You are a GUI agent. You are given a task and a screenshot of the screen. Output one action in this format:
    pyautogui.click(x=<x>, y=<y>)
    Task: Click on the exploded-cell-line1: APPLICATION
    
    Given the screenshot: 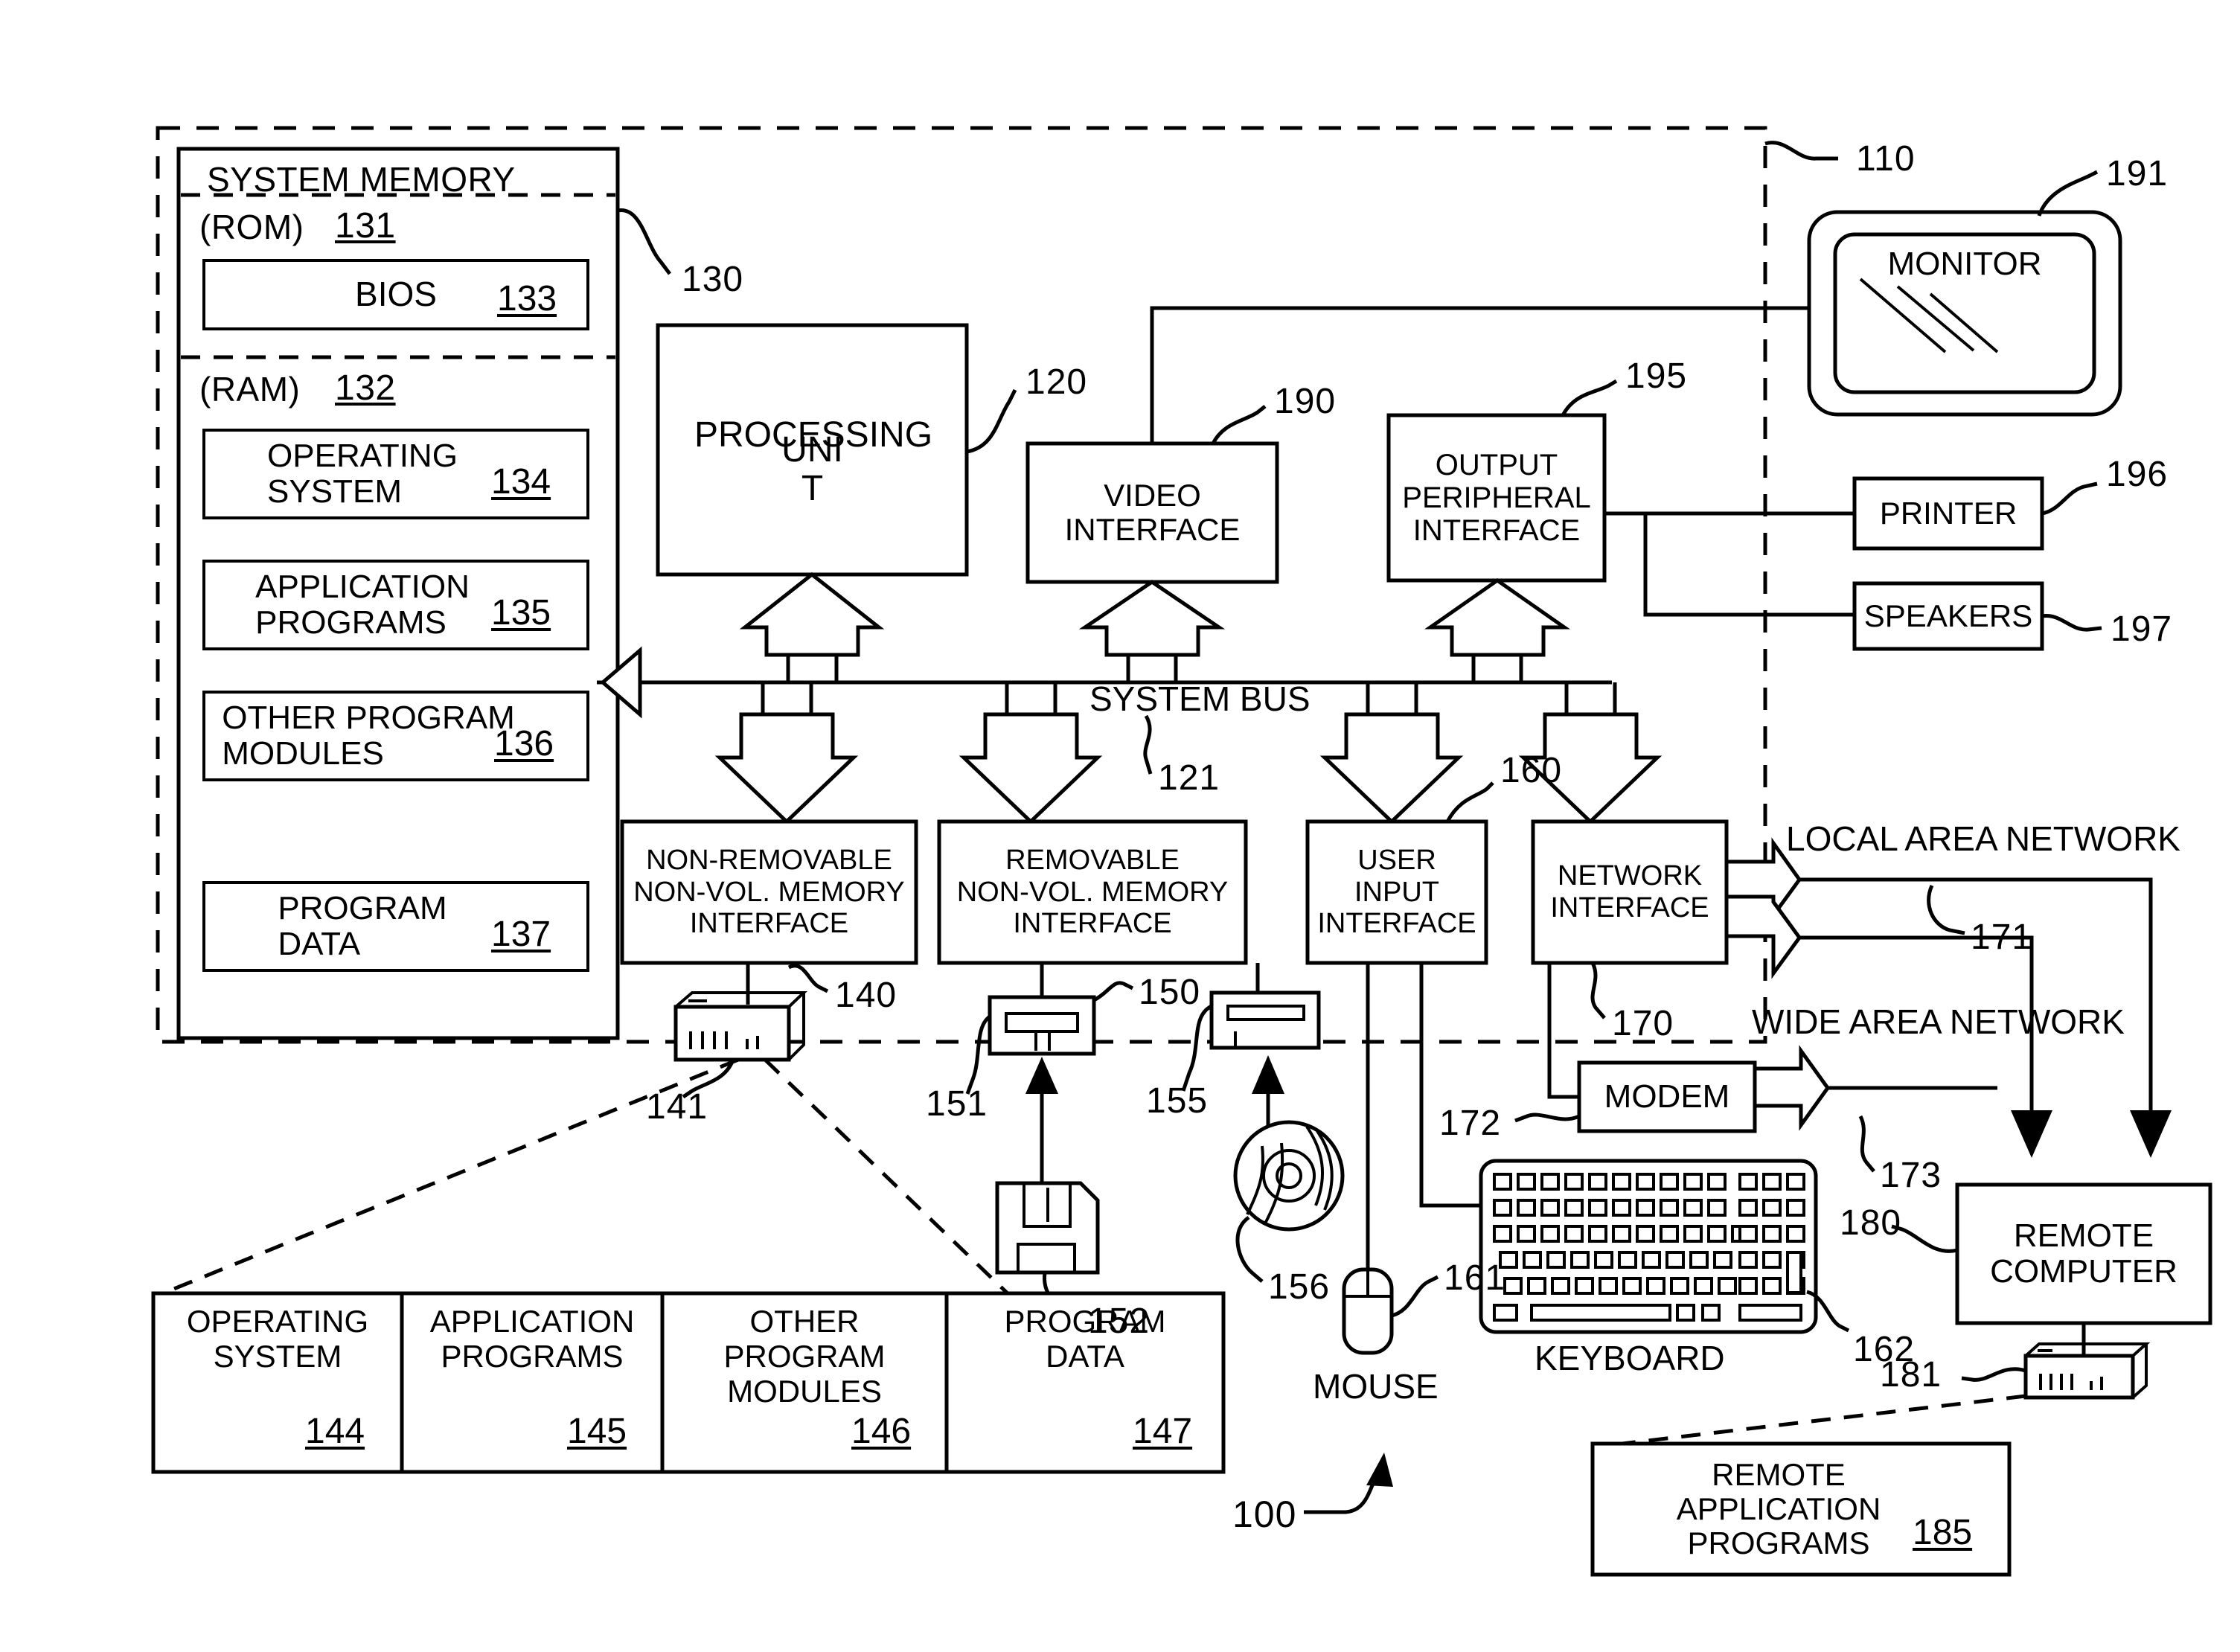 What is the action you would take?
    pyautogui.click(x=532, y=1321)
    